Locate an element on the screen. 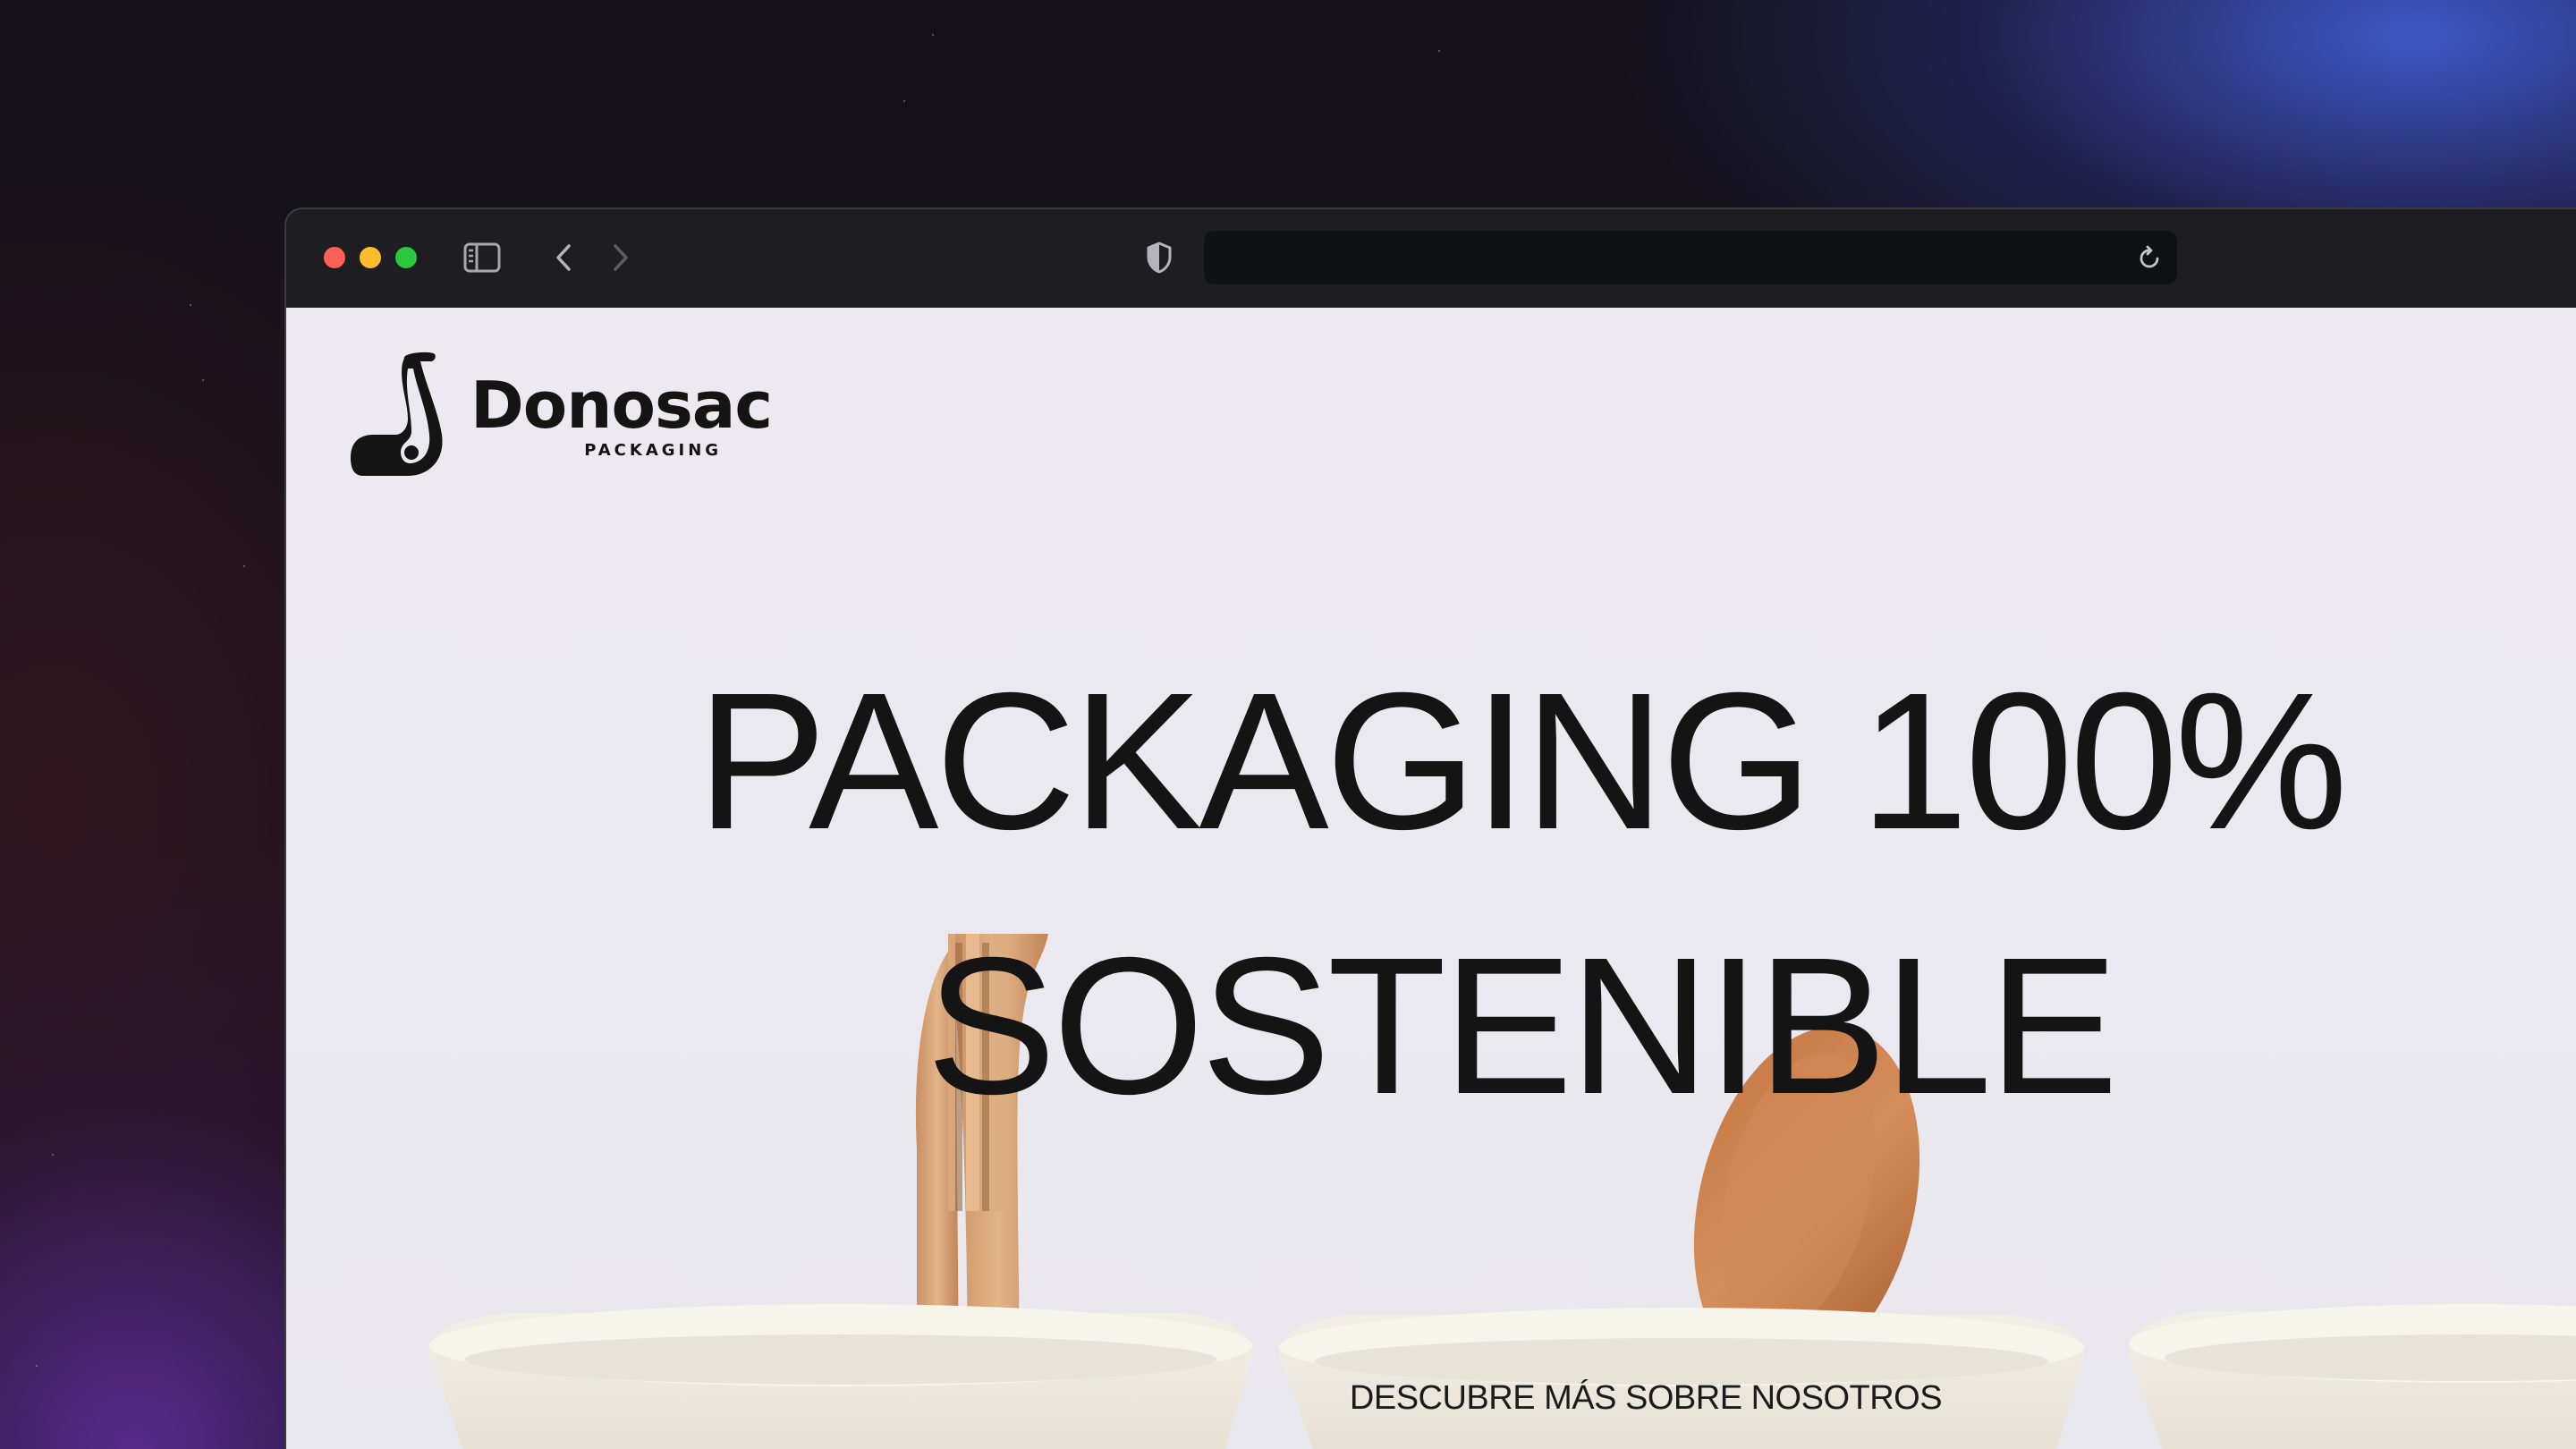  reload-icon is located at coordinates (2150, 257).